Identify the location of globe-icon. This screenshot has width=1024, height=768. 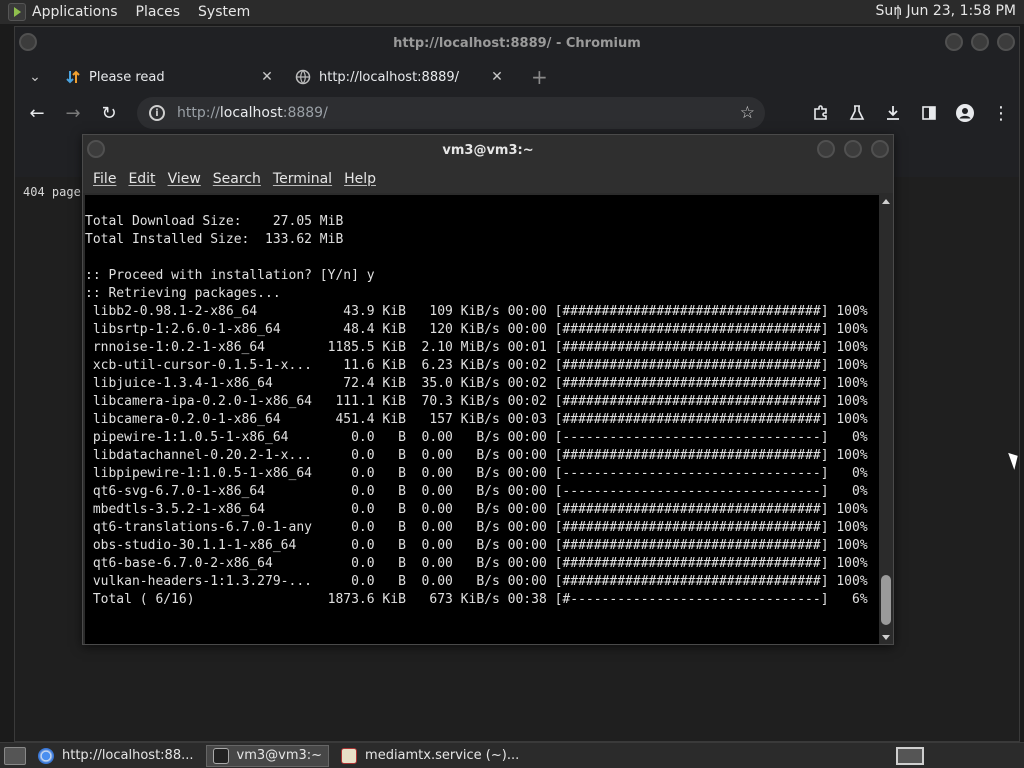
(303, 77).